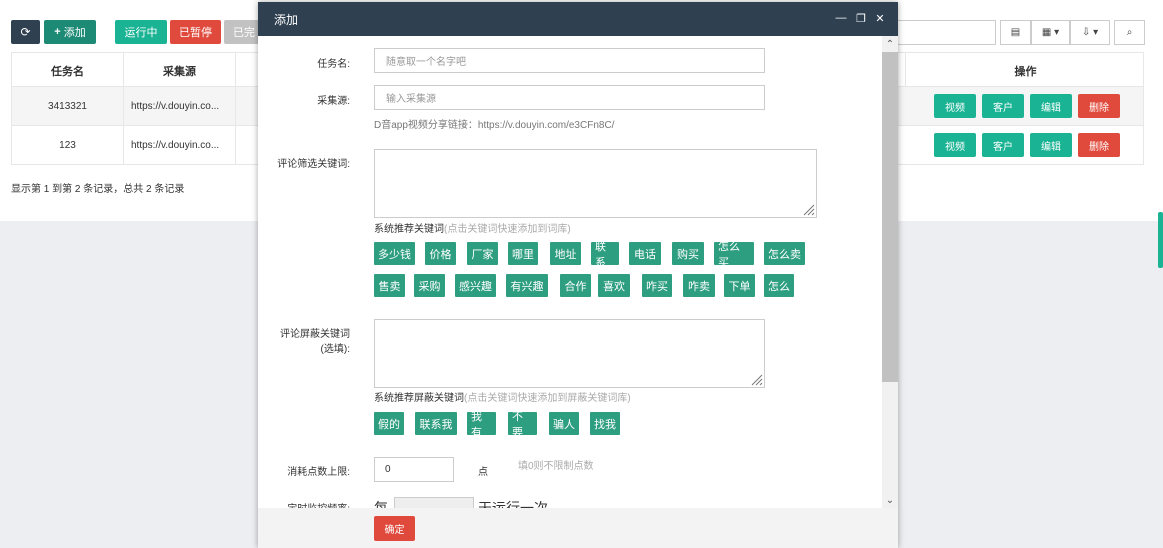 Image resolution: width=1163 pixels, height=548 pixels. Describe the element at coordinates (527, 285) in the screenshot. I see `keyword-chip: 有兴趣` at that location.